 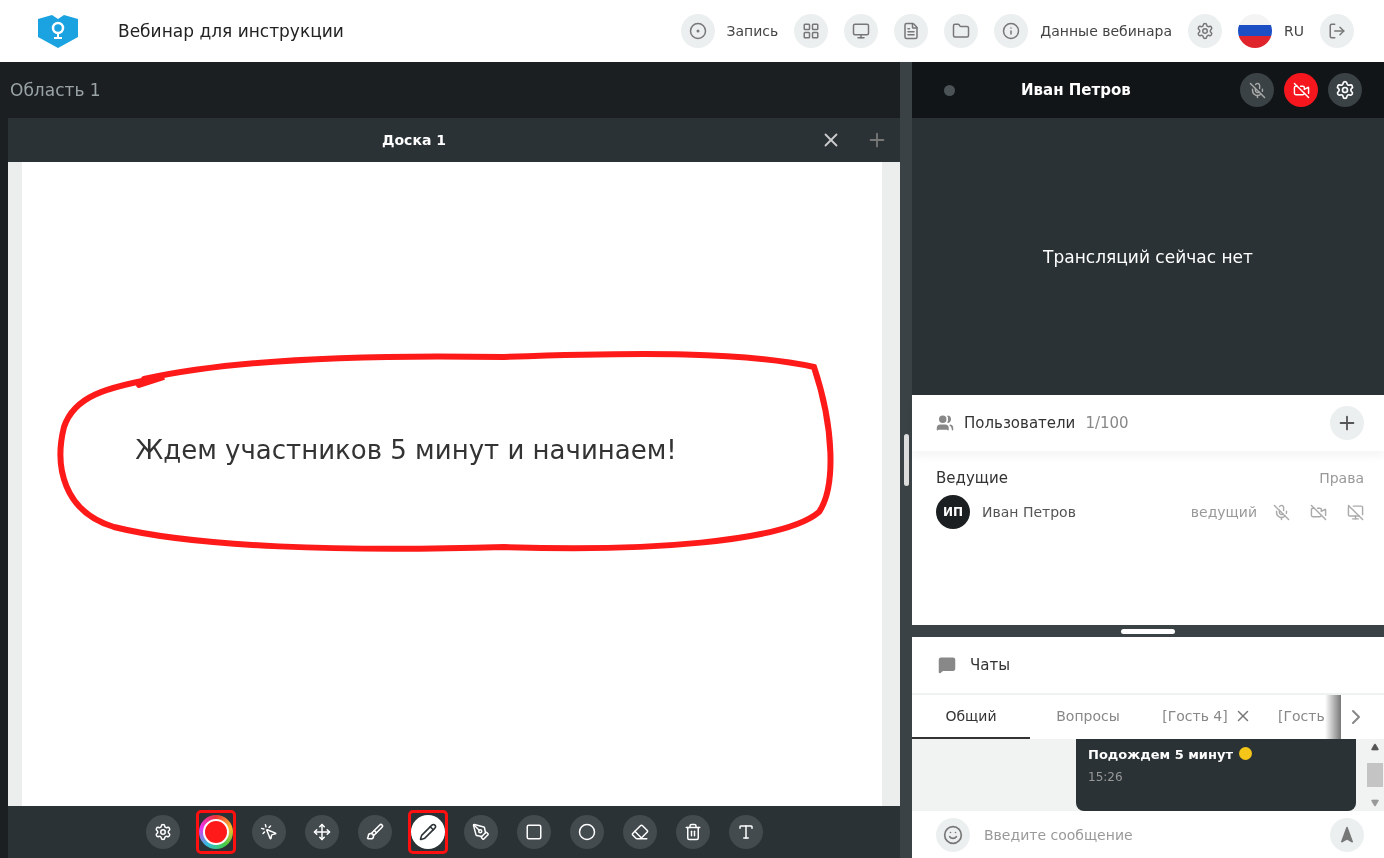 I want to click on monitor-button, so click(x=861, y=31).